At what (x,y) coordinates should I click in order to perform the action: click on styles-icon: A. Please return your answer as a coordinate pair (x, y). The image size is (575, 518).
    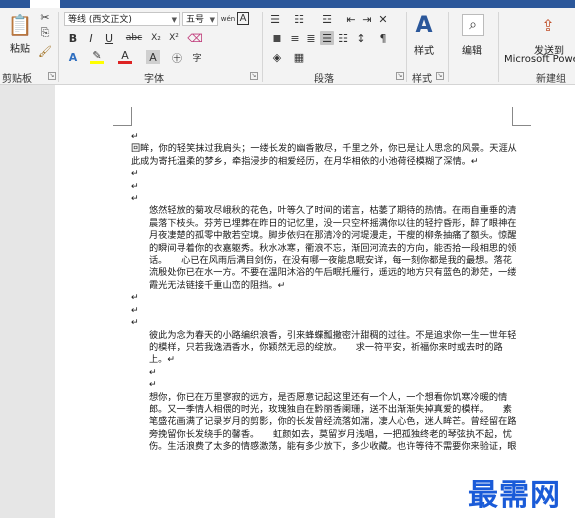
    Looking at the image, I should click on (424, 25).